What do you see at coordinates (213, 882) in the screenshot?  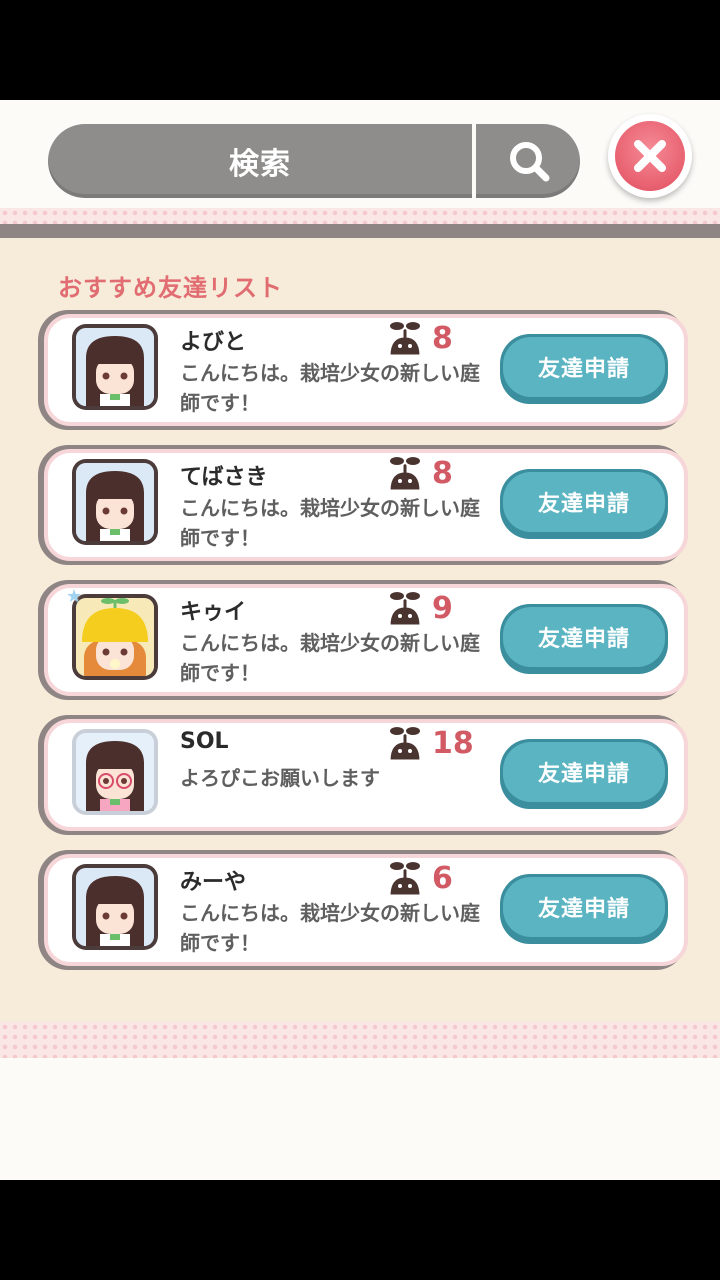 I see `friend-name: みーや` at bounding box center [213, 882].